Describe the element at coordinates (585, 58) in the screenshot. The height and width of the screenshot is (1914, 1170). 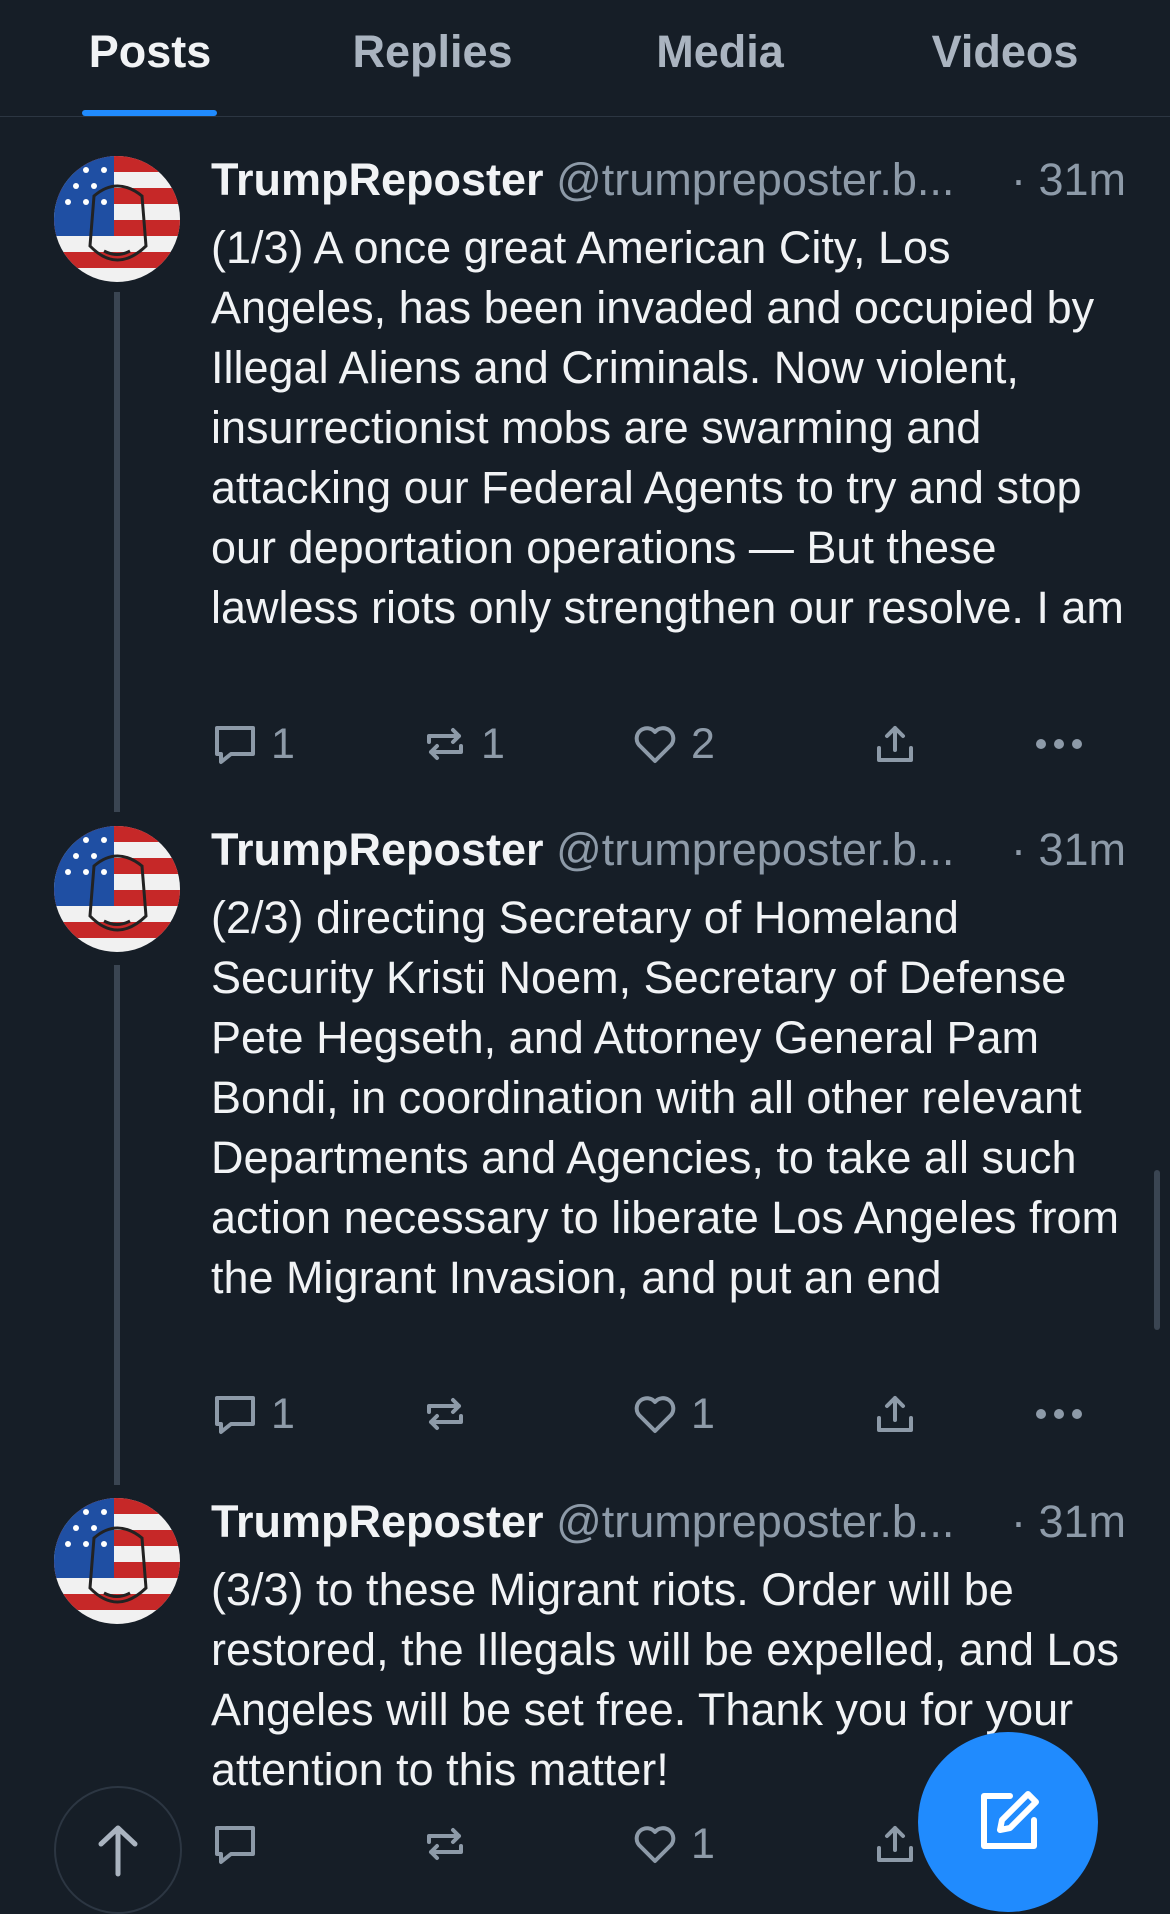
I see `profile-tabs: Posts Replies Media Videos` at that location.